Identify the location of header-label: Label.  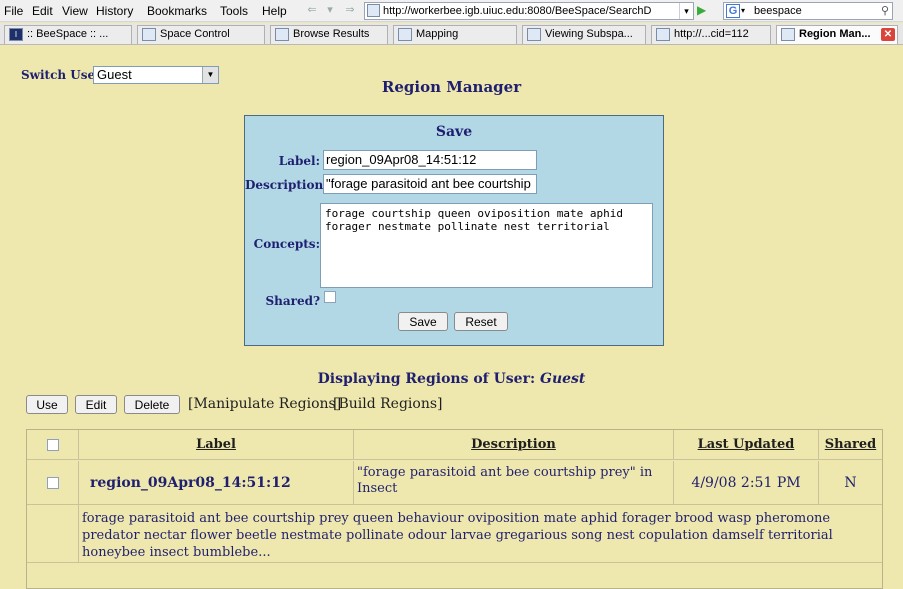
(216, 445).